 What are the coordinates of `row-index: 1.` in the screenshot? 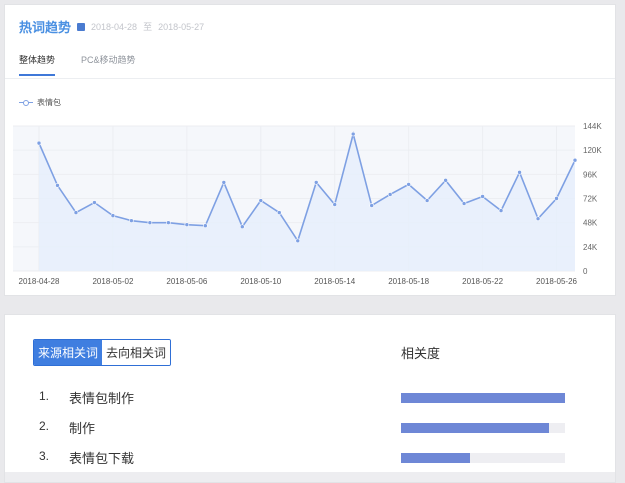 It's located at (44, 396).